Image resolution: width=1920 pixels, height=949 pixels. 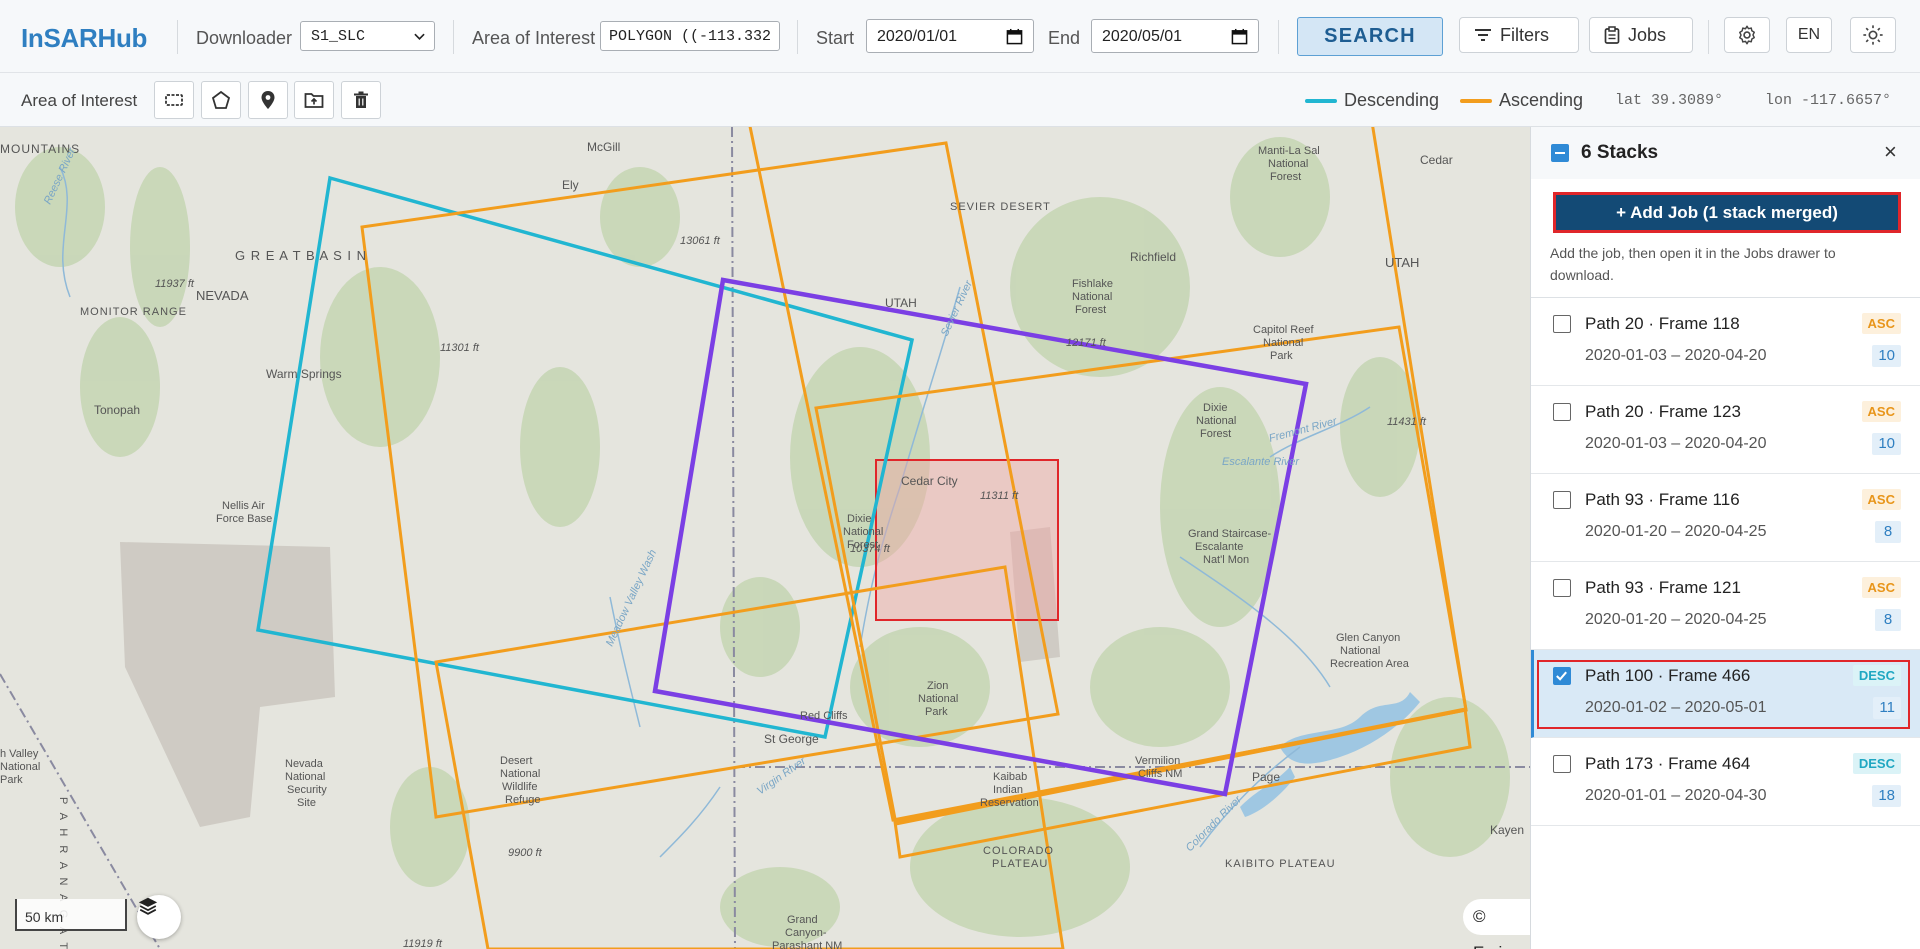 I want to click on place-label: Fishlake, so click(x=1092, y=284).